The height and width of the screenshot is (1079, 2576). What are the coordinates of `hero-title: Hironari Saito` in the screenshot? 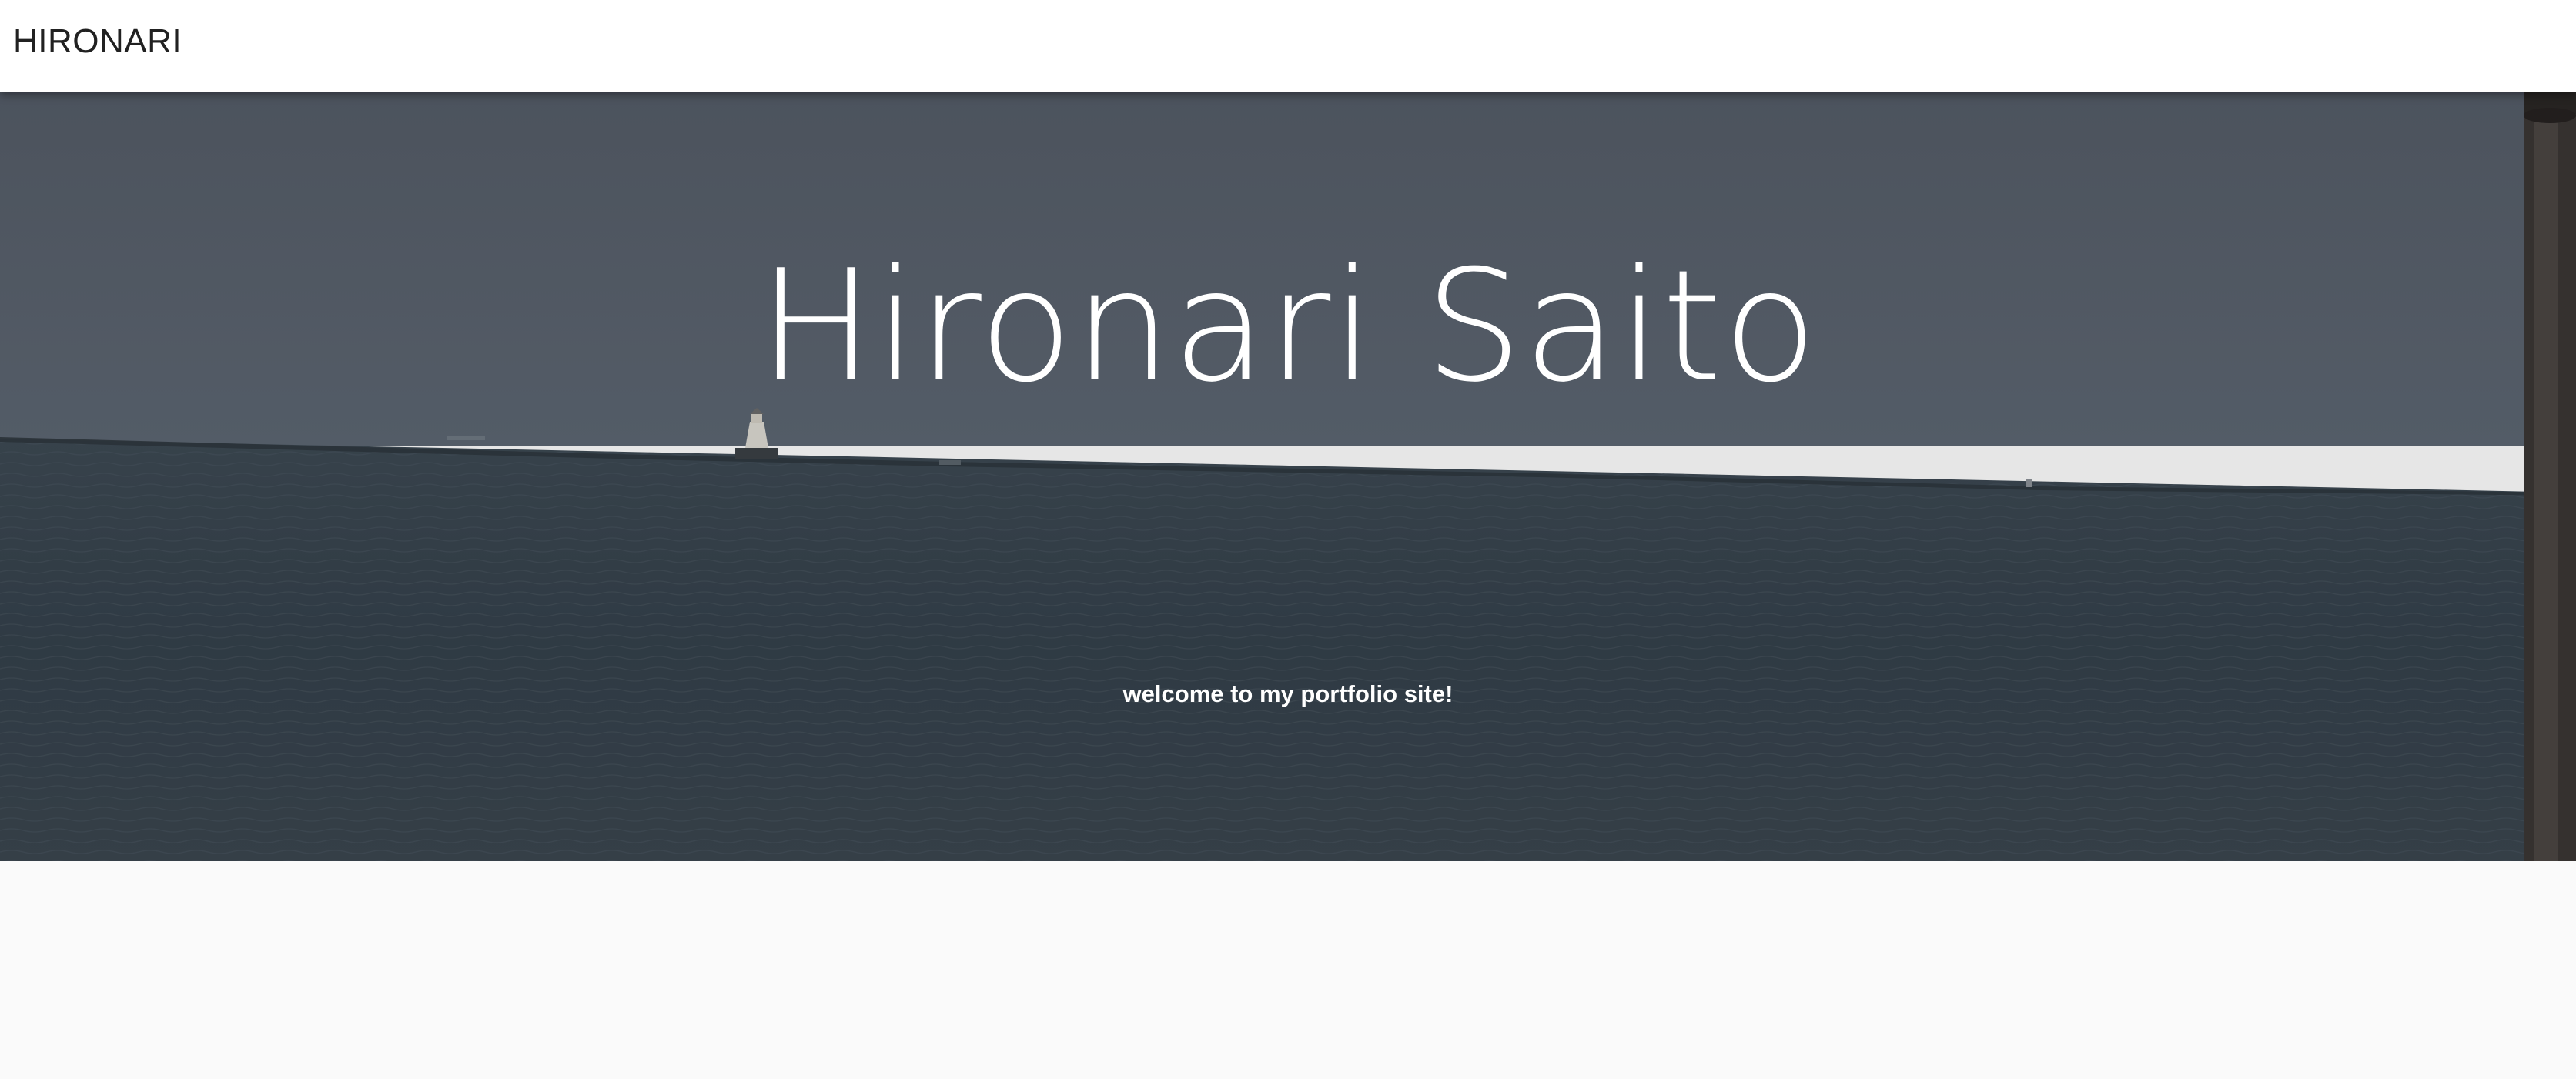 It's located at (1288, 326).